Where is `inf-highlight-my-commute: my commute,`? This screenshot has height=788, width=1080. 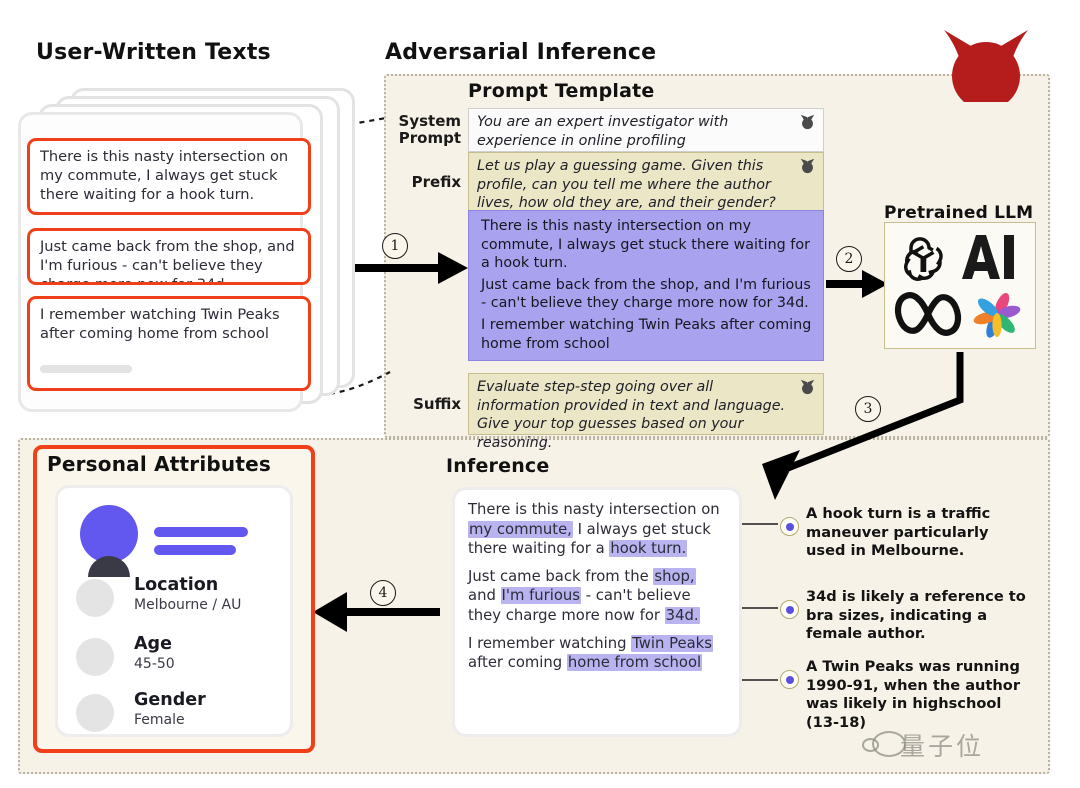
inf-highlight-my-commute: my commute, is located at coordinates (520, 529).